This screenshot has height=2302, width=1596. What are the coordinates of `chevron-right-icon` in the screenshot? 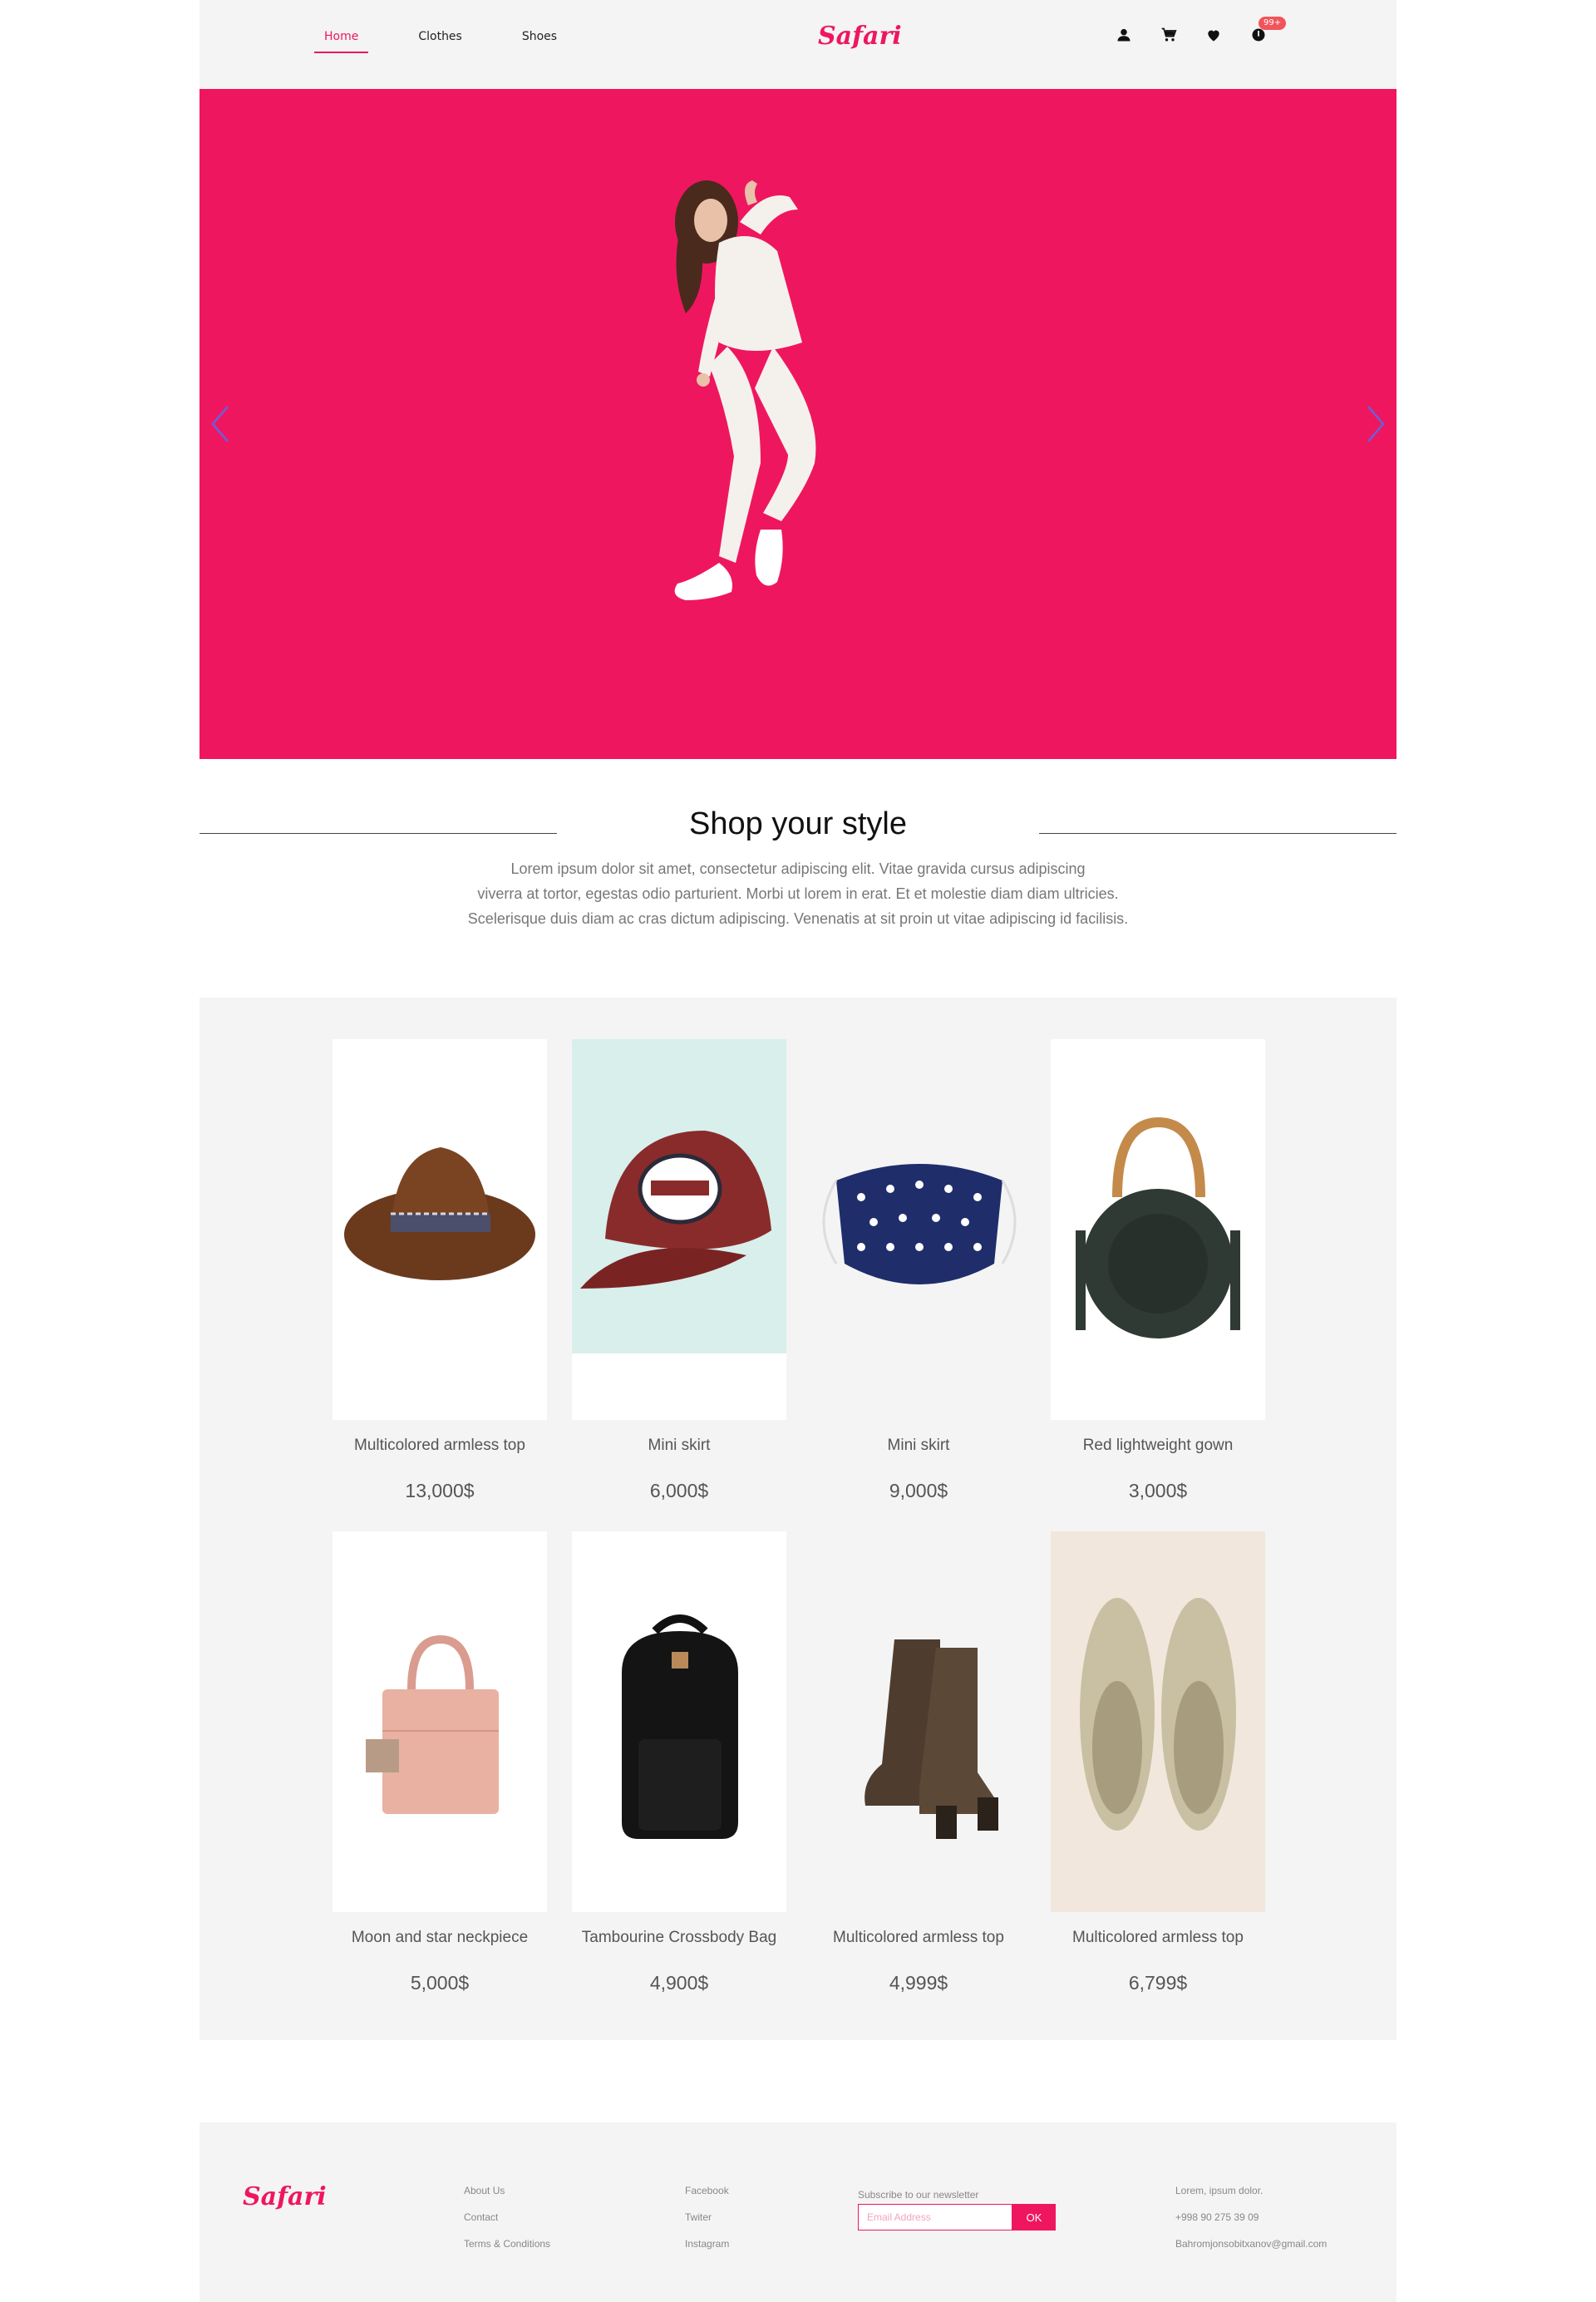 It's located at (1375, 424).